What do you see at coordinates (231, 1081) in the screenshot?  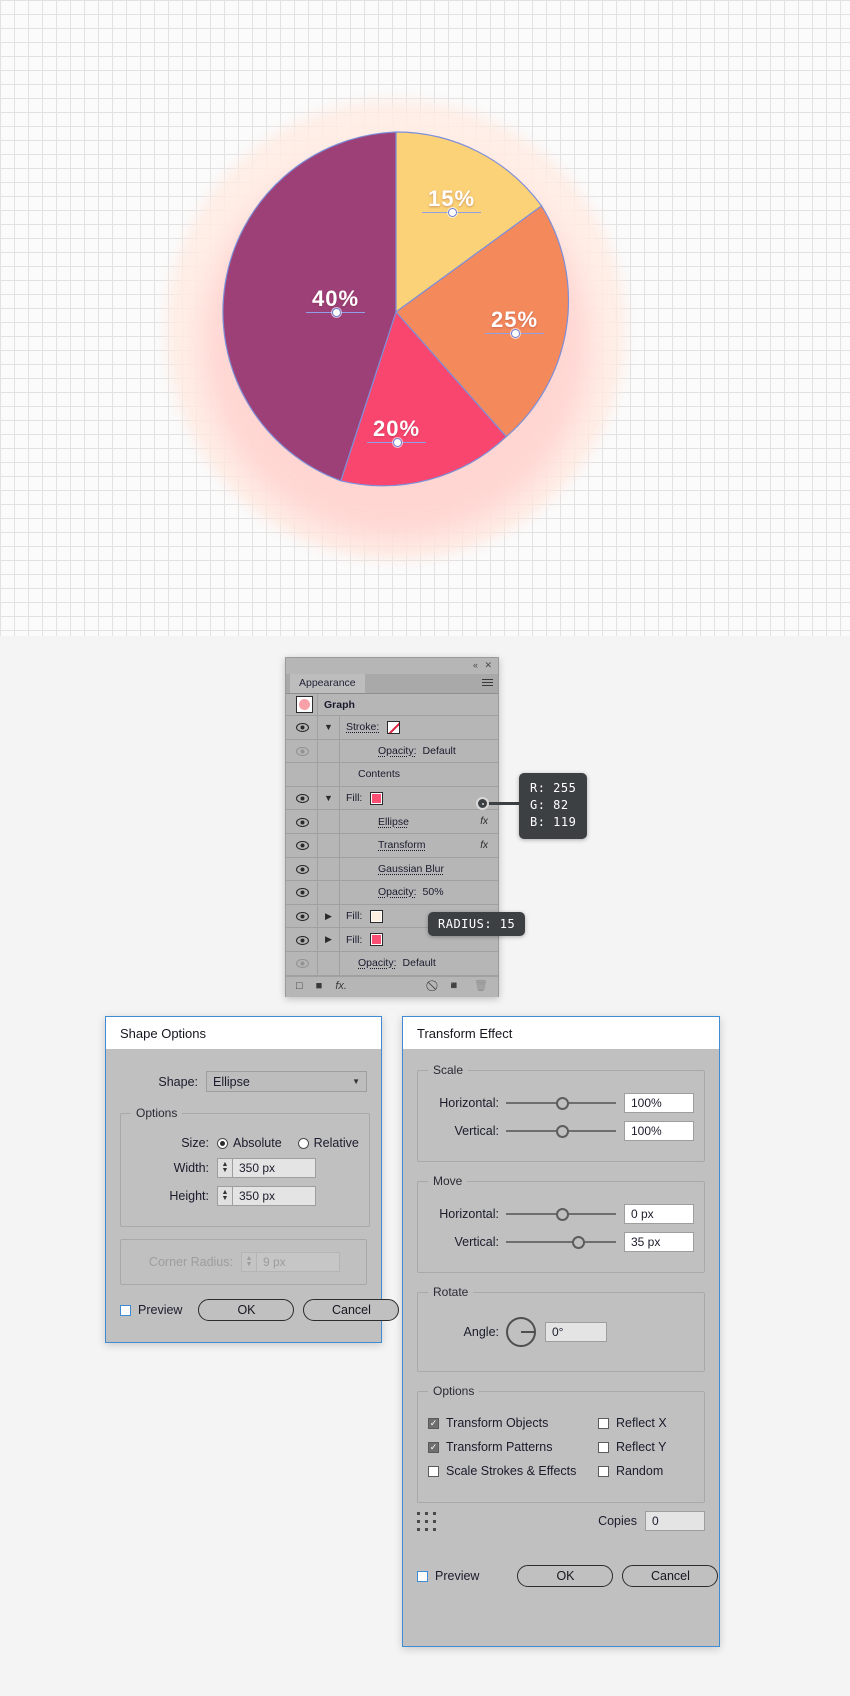 I see `shape-select-value: Ellipse` at bounding box center [231, 1081].